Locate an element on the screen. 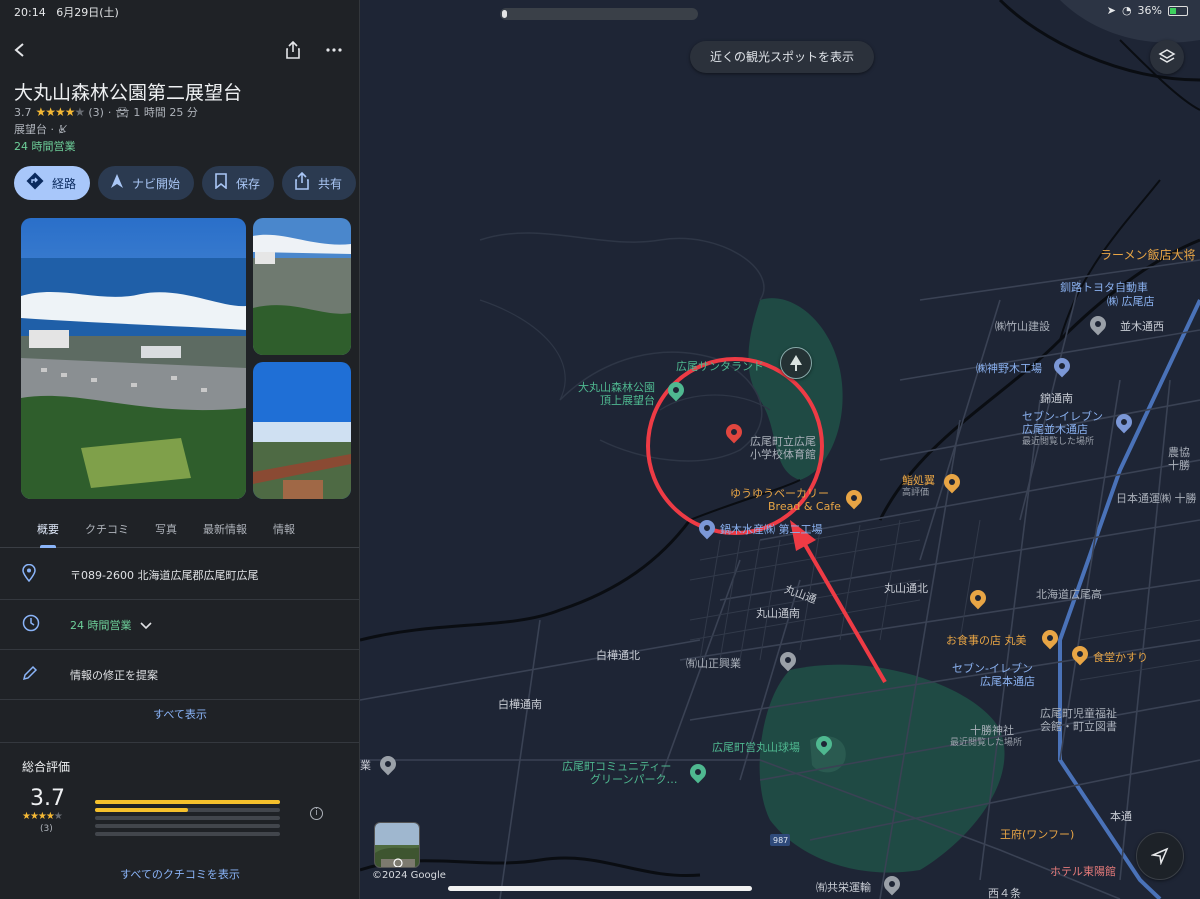  my-location-button is located at coordinates (1160, 856).